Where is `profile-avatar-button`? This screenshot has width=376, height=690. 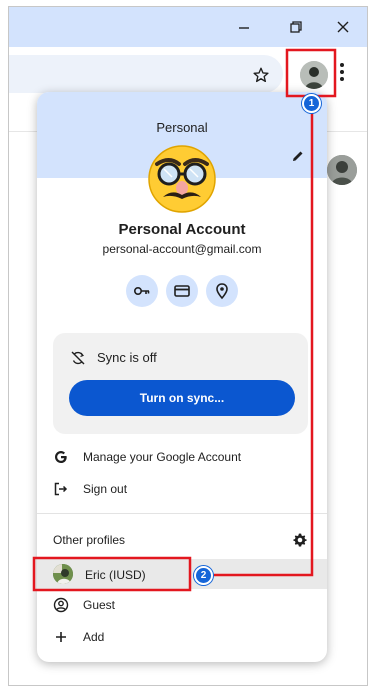 profile-avatar-button is located at coordinates (314, 75).